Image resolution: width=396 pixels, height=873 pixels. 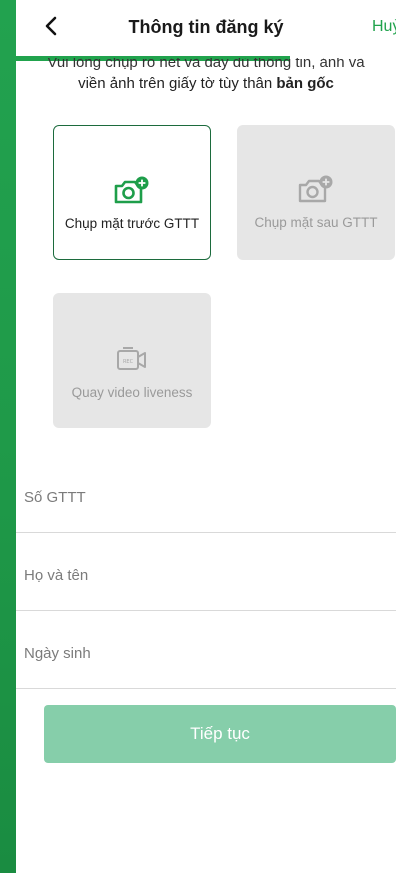 I want to click on instruction-line-2: viền ảnh trên giấy tờ tùy thân bản gốc, so click(x=206, y=84).